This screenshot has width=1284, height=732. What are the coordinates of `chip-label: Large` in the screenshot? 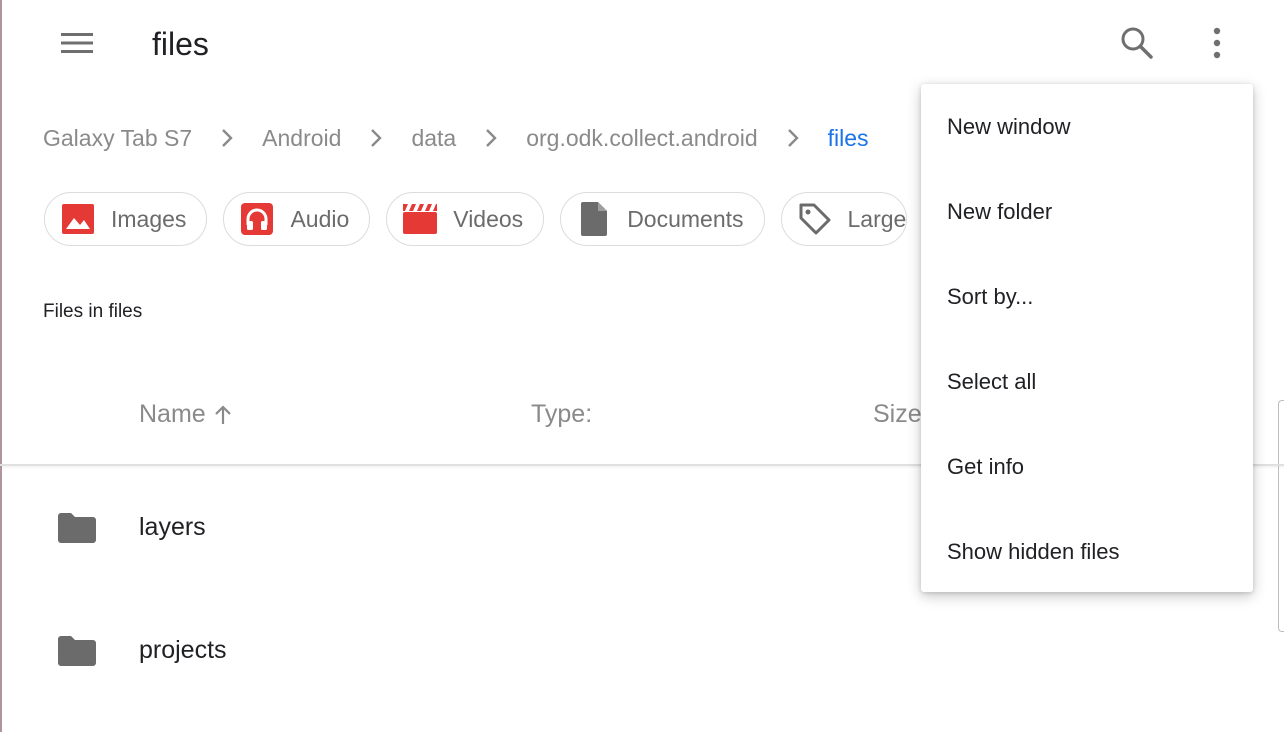 It's located at (877, 218).